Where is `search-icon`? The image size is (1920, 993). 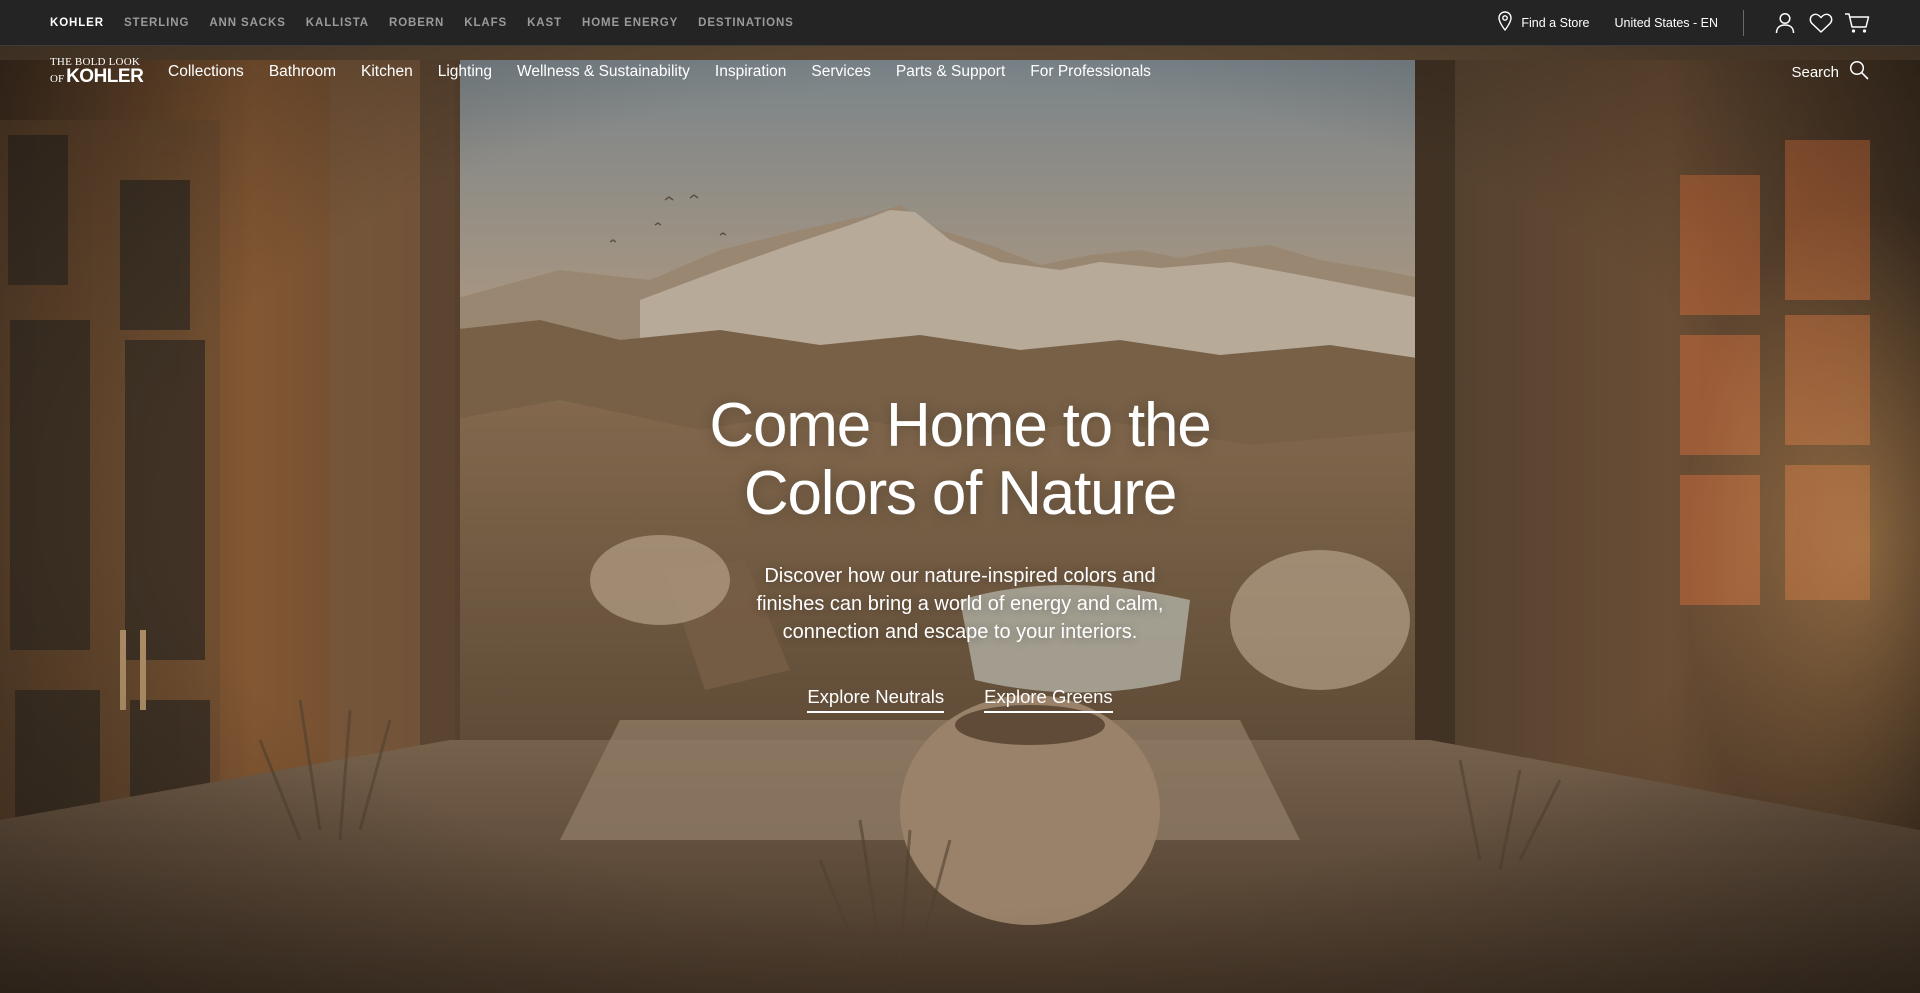 search-icon is located at coordinates (1859, 72).